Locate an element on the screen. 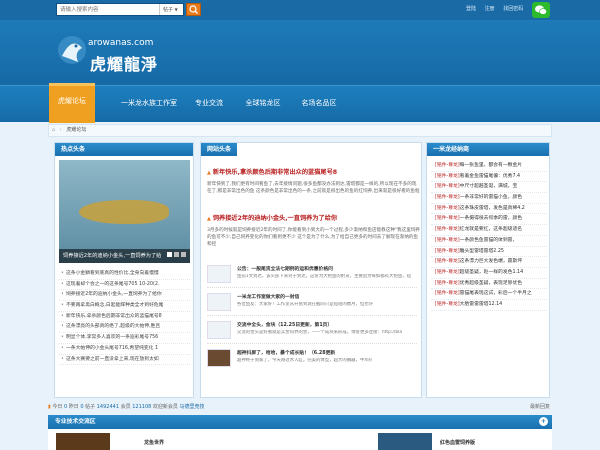 The height and width of the screenshot is (450, 600). item-text: 看着金鱼雷猫尾偏：优秀7.4 is located at coordinates (490, 176).